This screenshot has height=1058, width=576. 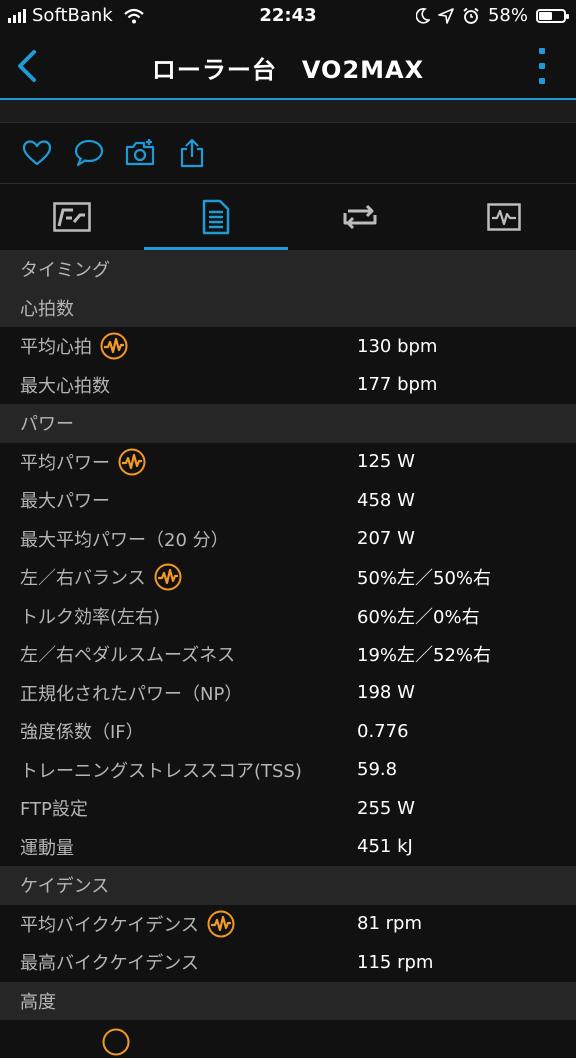 I want to click on more-menu-icon, so click(x=542, y=66).